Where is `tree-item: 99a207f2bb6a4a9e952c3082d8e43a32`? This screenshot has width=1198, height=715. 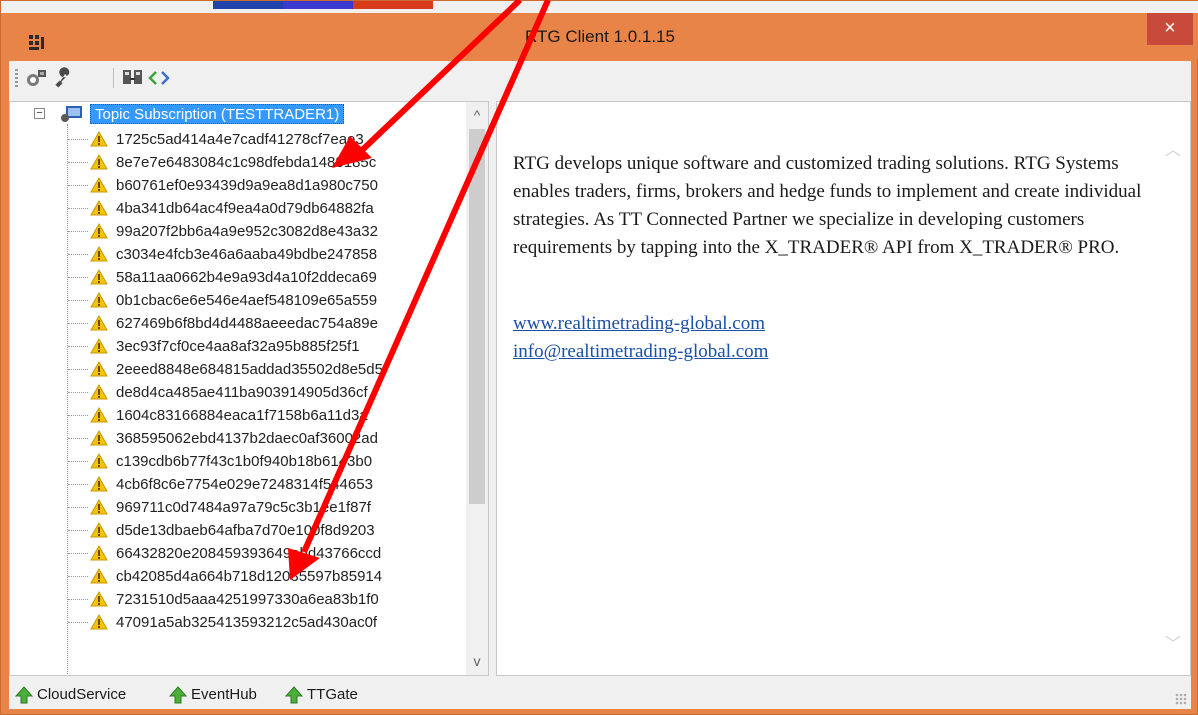
tree-item: 99a207f2bb6a4a9e952c3082d8e43a32 is located at coordinates (235, 231).